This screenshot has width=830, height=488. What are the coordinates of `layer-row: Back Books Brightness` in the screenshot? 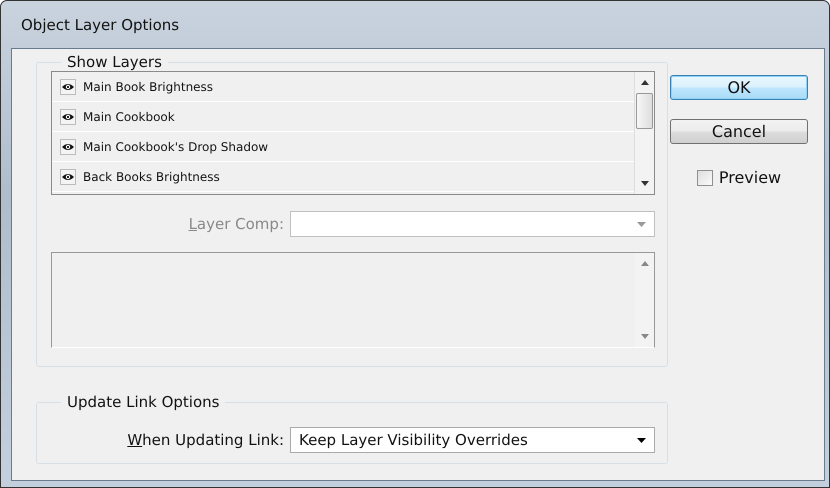 It's located at (343, 177).